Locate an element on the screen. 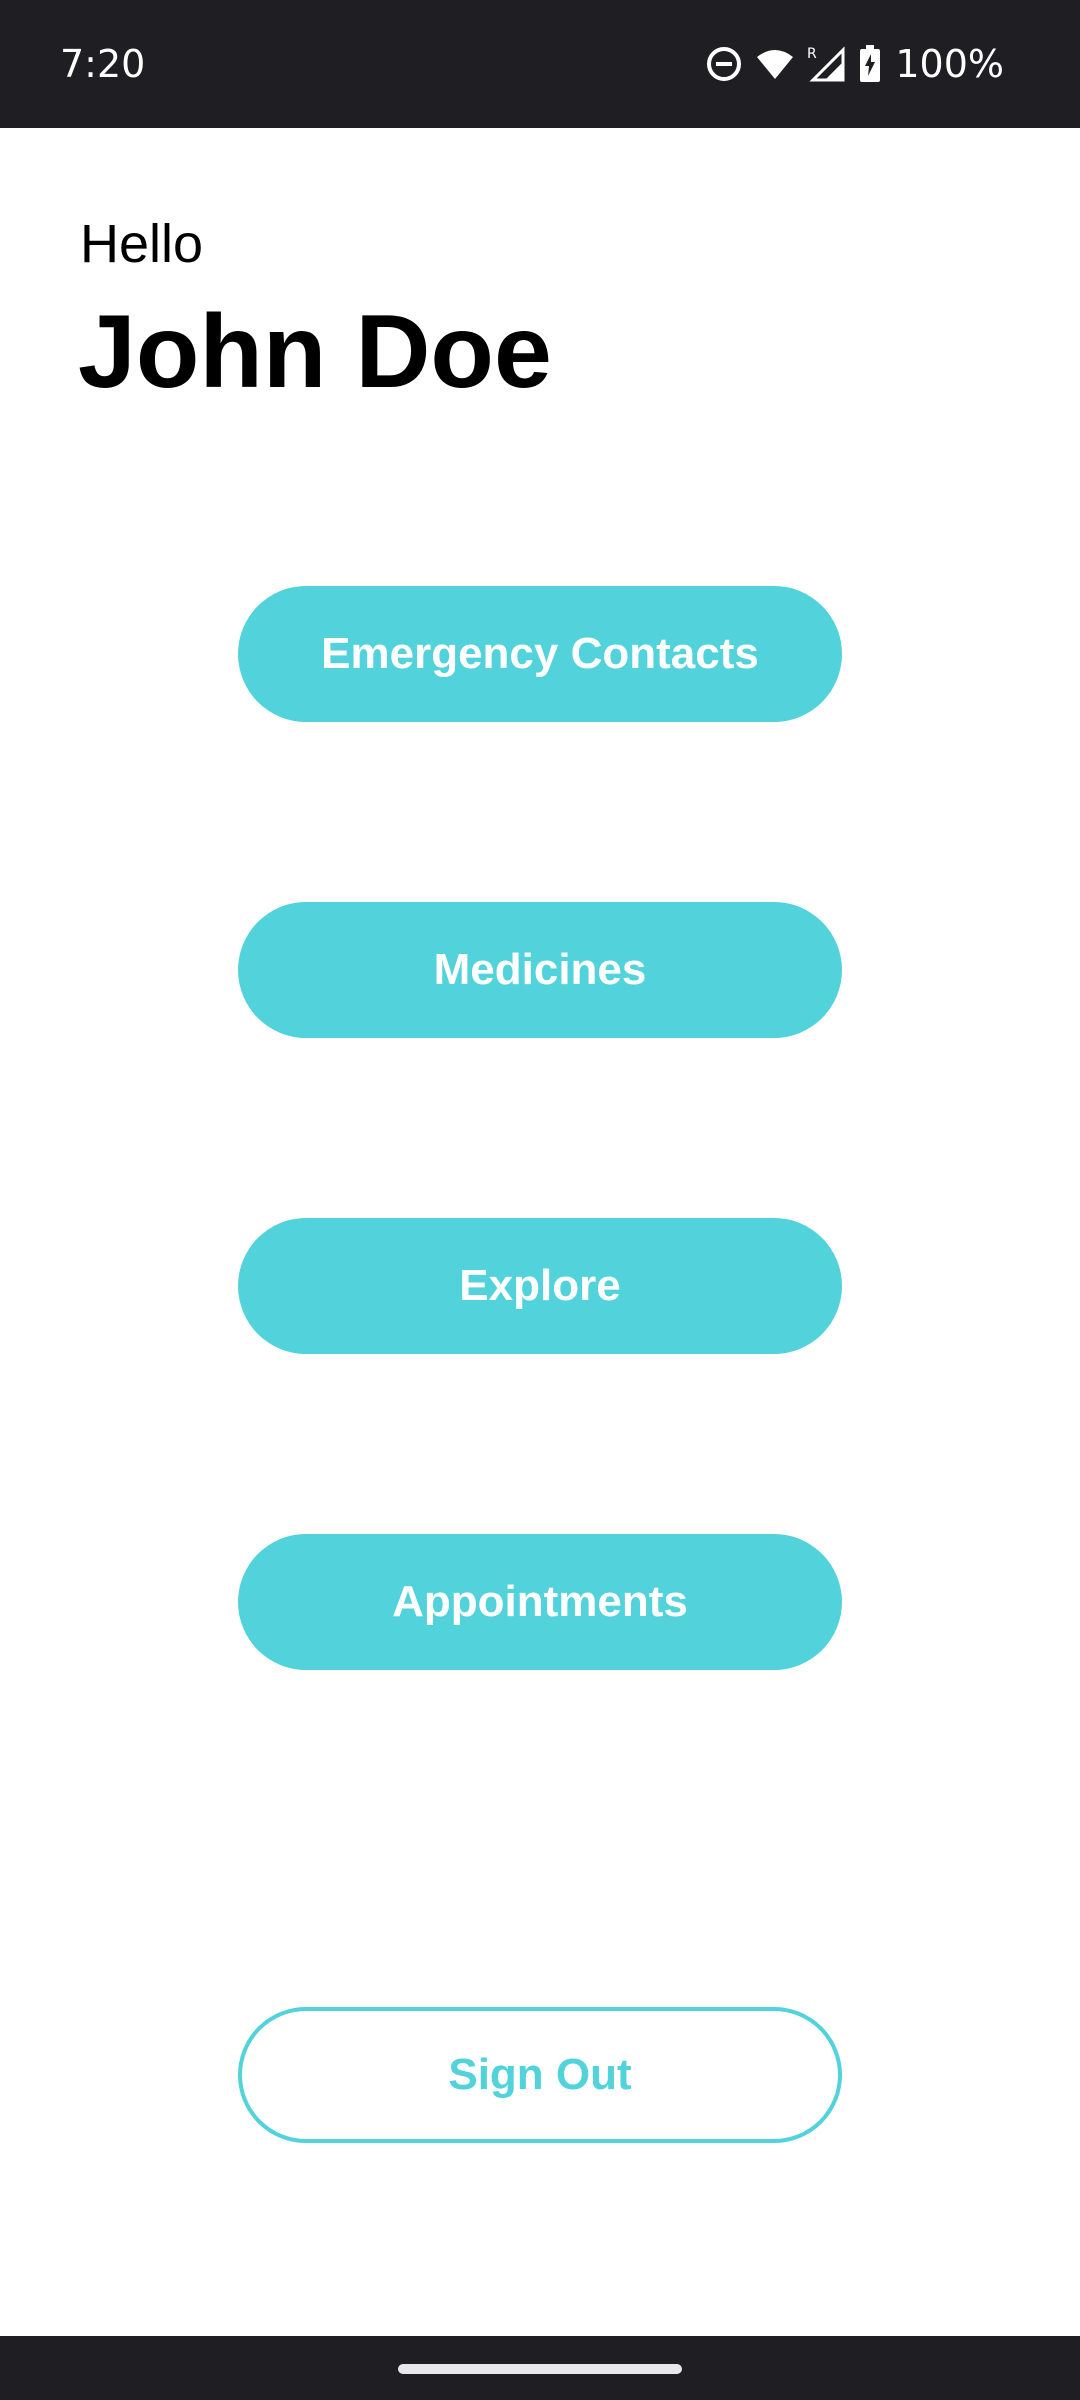  sign-out-button: Sign Out is located at coordinates (540, 2075).